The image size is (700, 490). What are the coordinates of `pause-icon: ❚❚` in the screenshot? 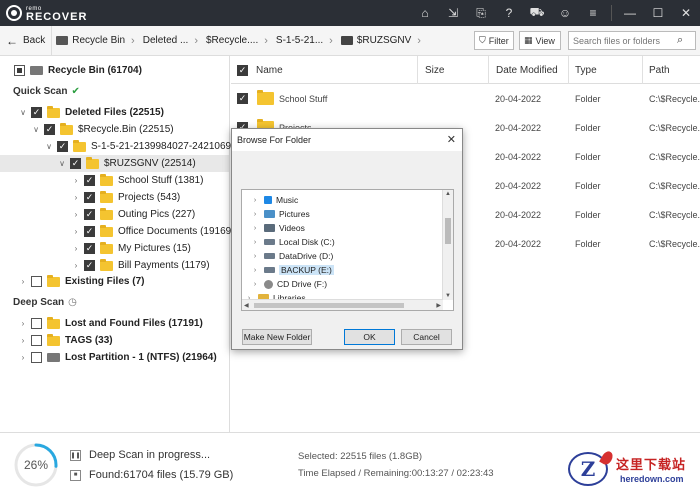 It's located at (75, 455).